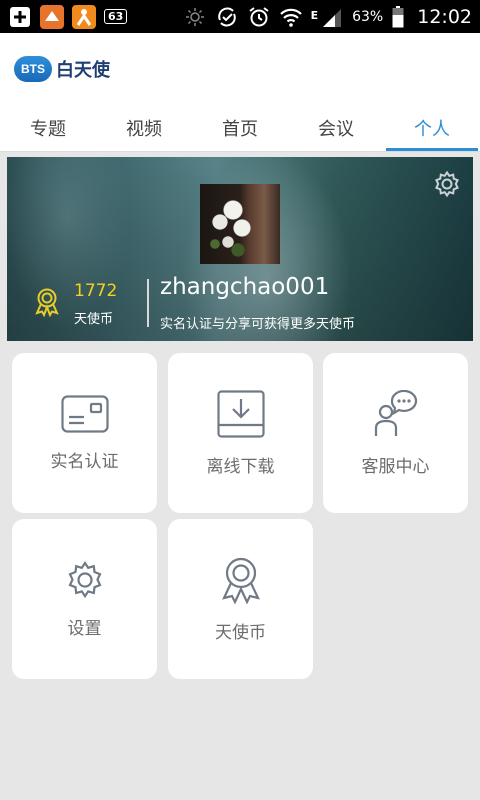  I want to click on battery-icon, so click(398, 16).